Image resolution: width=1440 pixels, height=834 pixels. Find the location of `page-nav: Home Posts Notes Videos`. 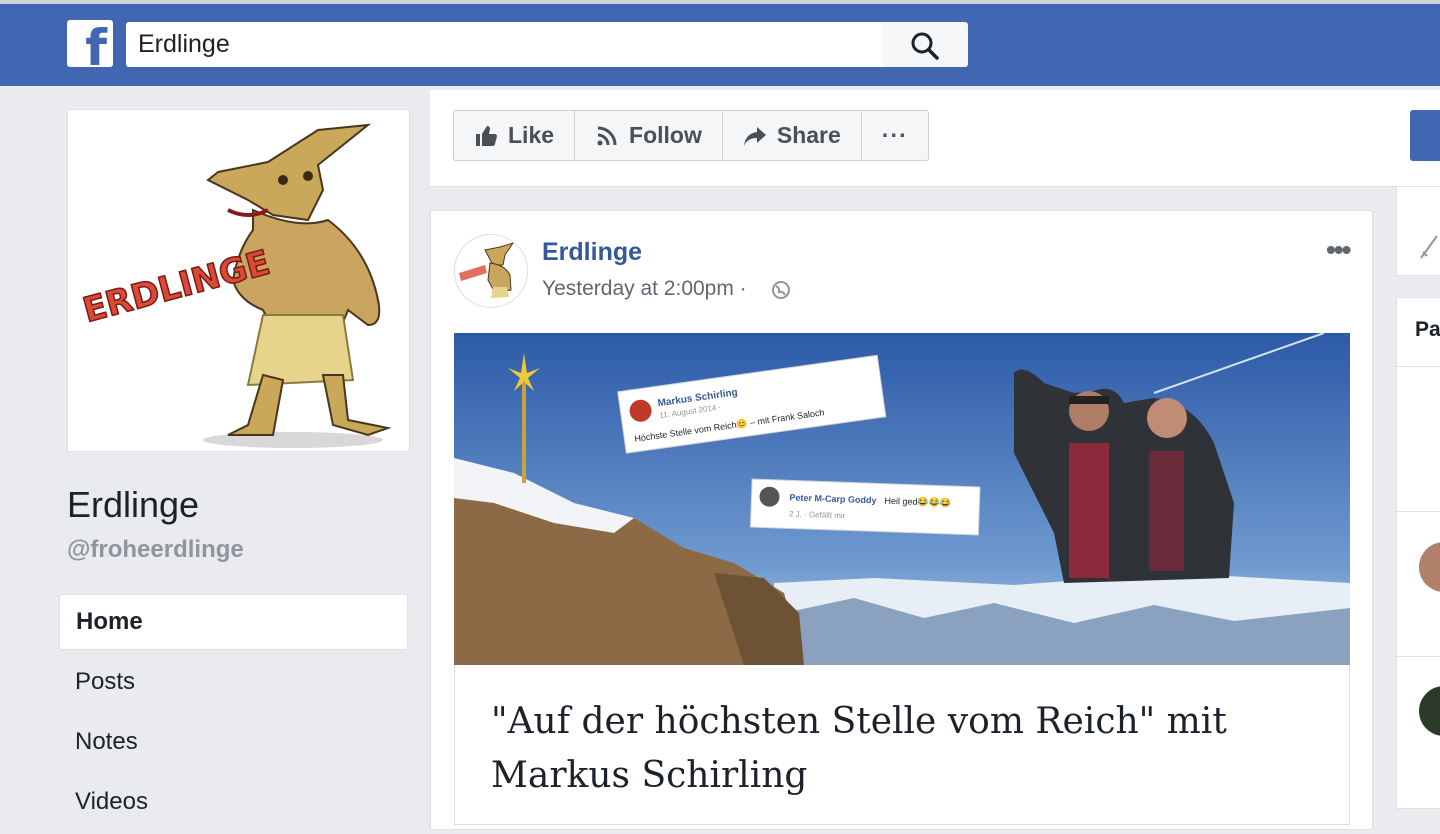

page-nav: Home Posts Notes Videos is located at coordinates (233, 714).